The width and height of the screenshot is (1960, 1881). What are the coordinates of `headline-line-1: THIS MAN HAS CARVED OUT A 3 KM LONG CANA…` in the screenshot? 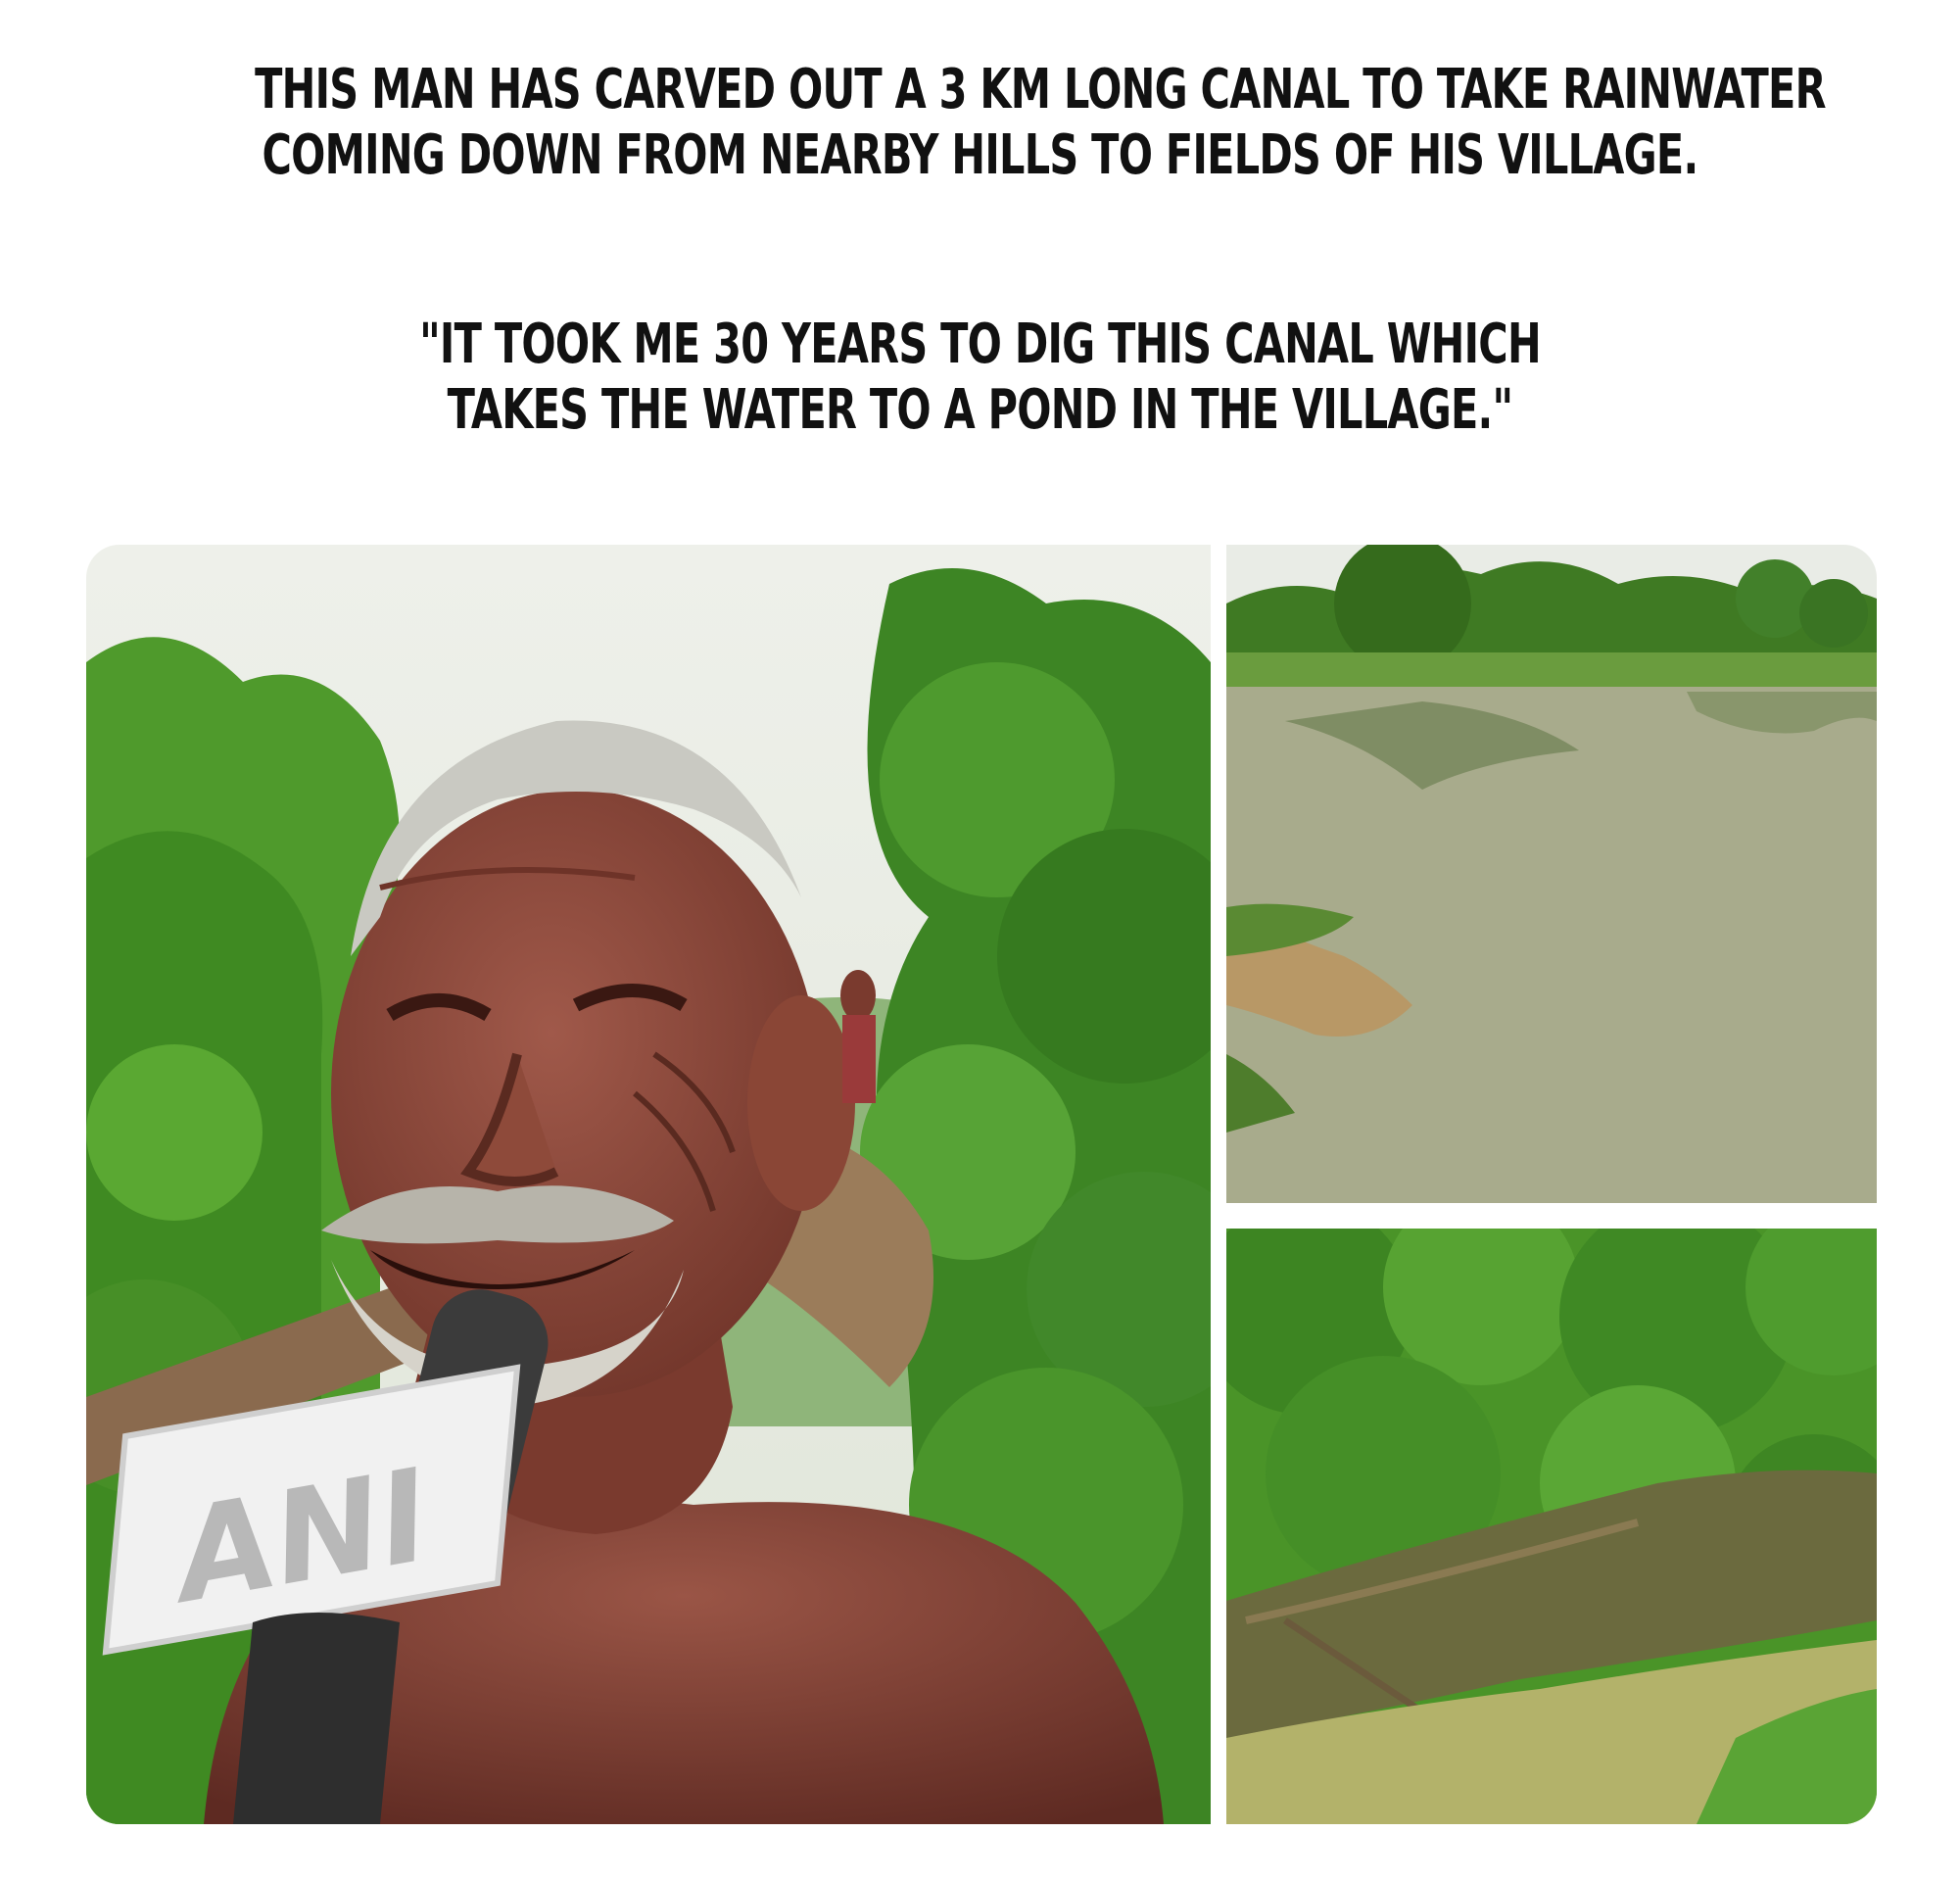 It's located at (1040, 89).